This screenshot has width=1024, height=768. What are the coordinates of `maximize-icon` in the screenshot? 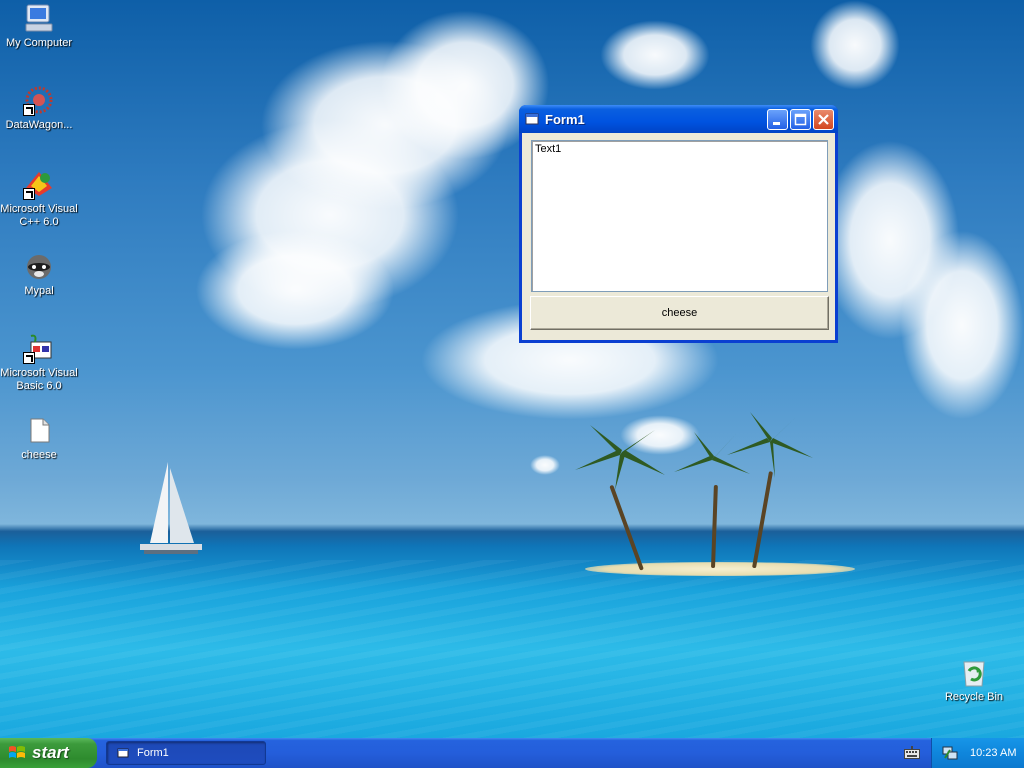 It's located at (800, 119).